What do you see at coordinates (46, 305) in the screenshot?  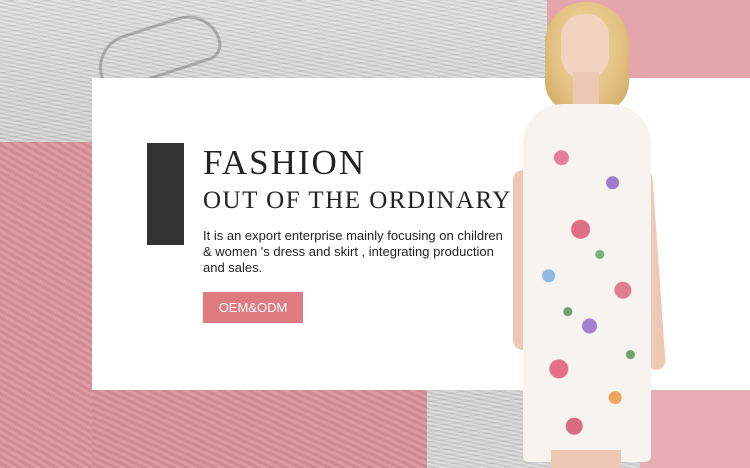 I see `pink-panel-left` at bounding box center [46, 305].